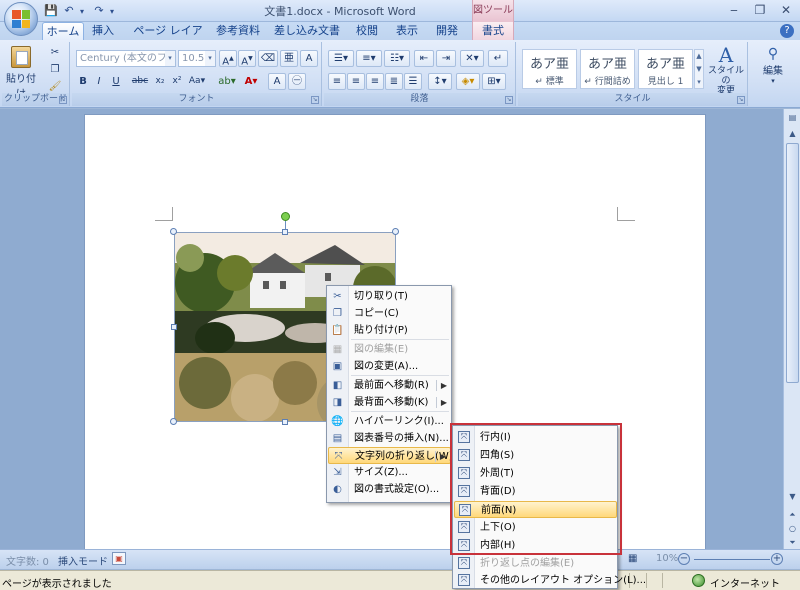 The width and height of the screenshot is (800, 590). I want to click on highlight-icon: ab▾, so click(227, 81).